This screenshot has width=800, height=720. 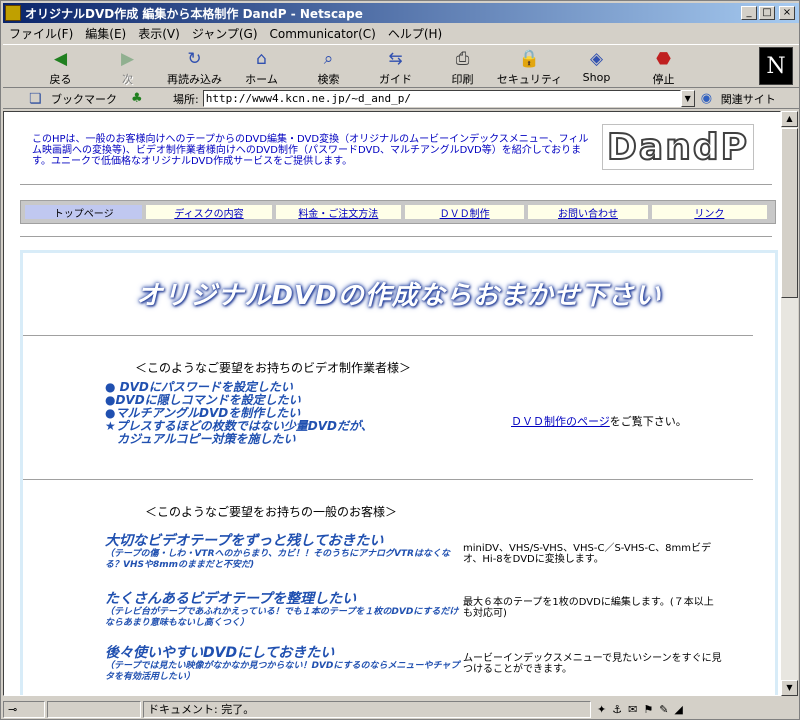 I want to click on print-label: 印刷, so click(x=462, y=79).